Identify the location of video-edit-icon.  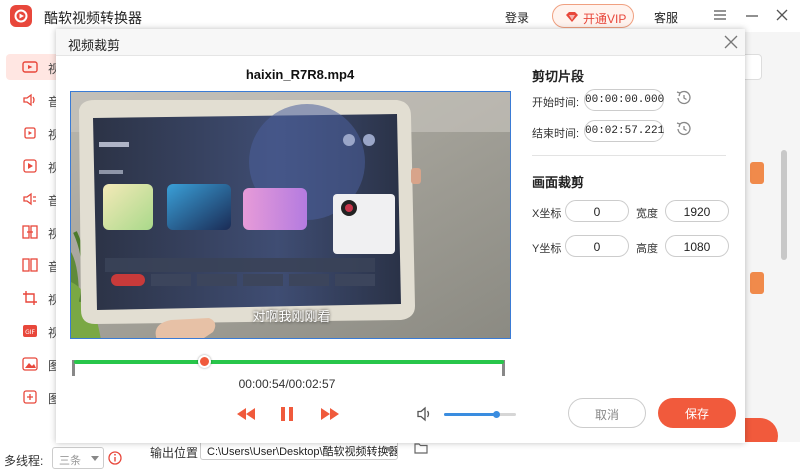
(30, 166).